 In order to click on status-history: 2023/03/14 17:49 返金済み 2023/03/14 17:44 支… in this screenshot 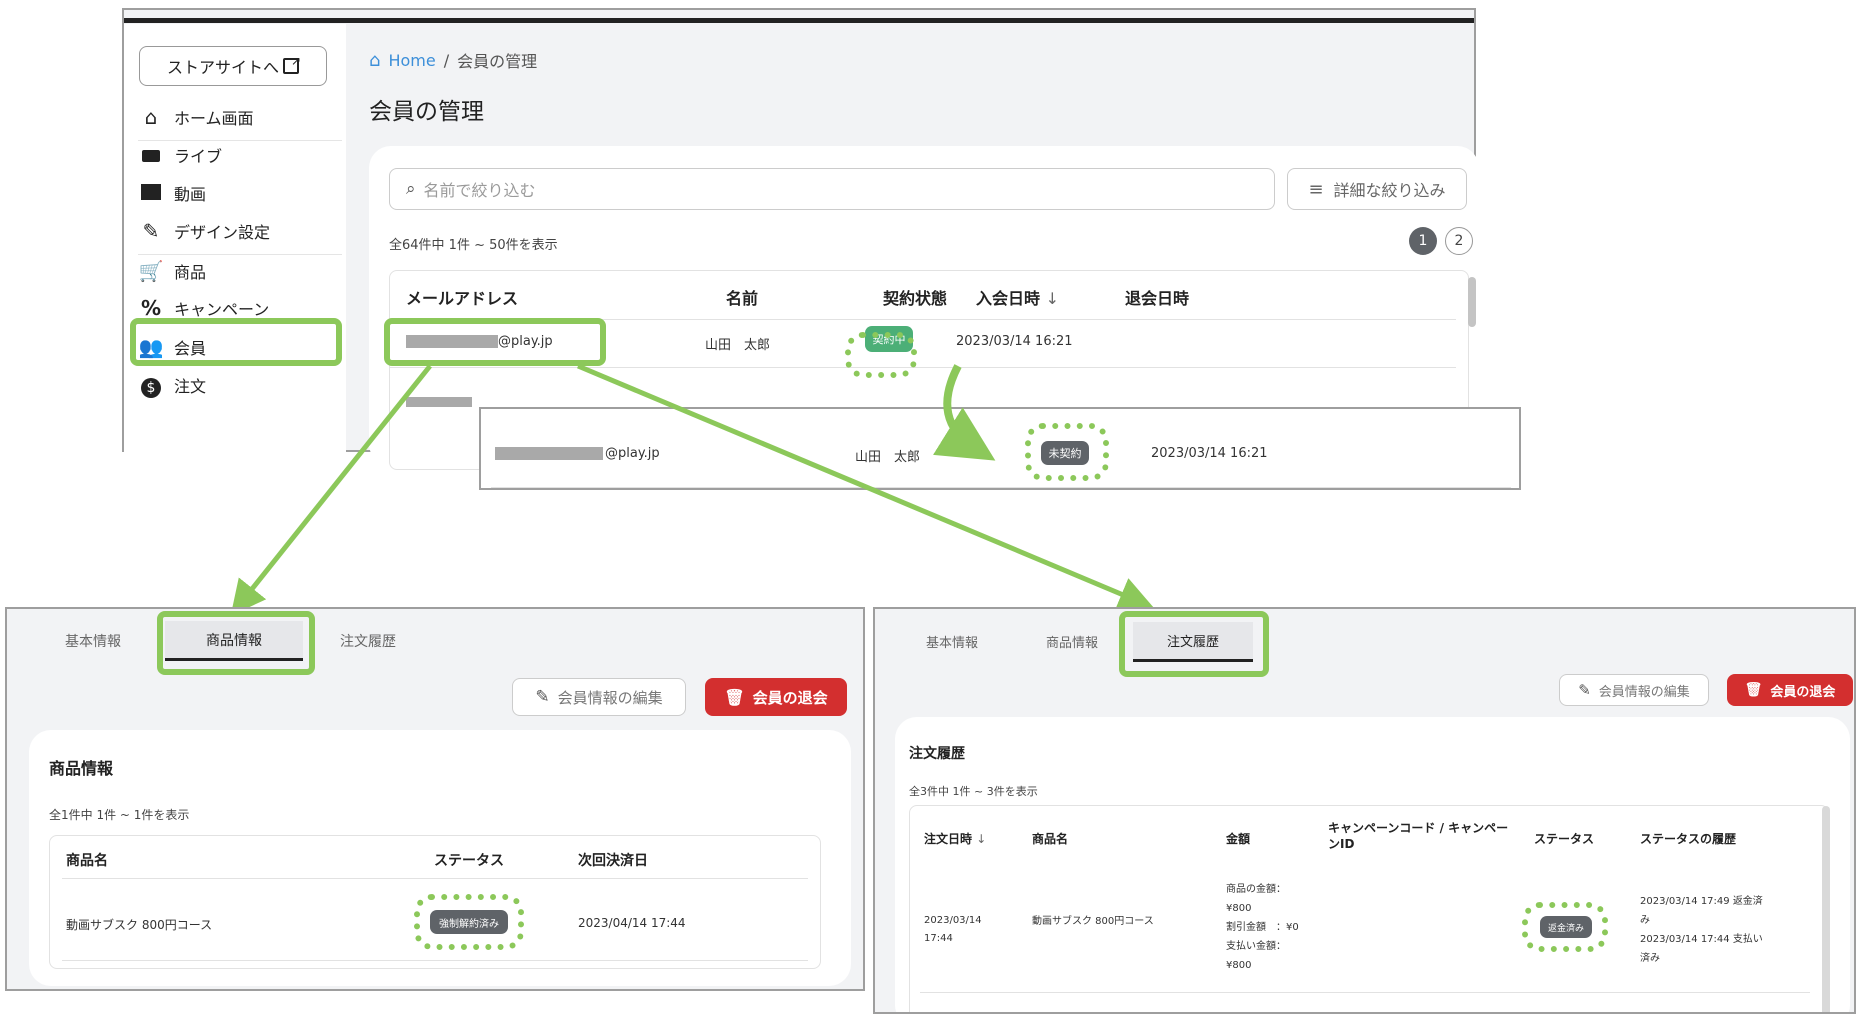, I will do `click(1705, 930)`.